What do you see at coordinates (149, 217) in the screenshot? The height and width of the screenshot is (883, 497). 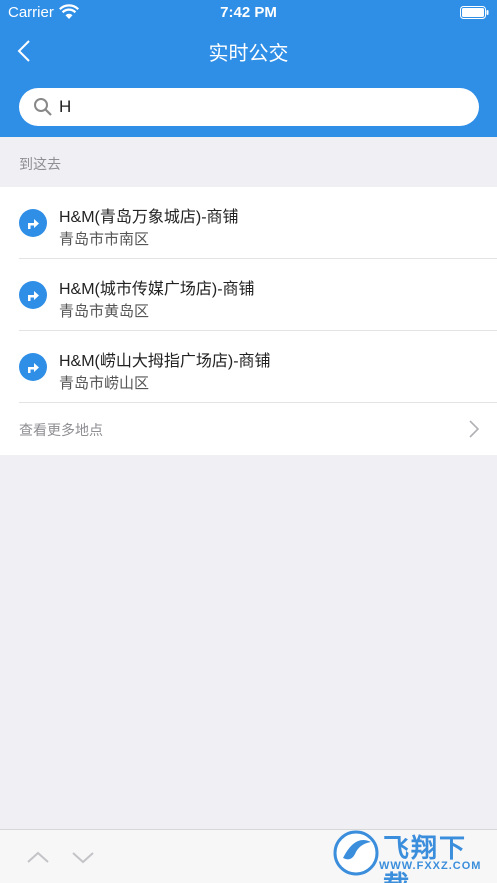 I see `result-title: H&M(青岛万象城店)-商铺` at bounding box center [149, 217].